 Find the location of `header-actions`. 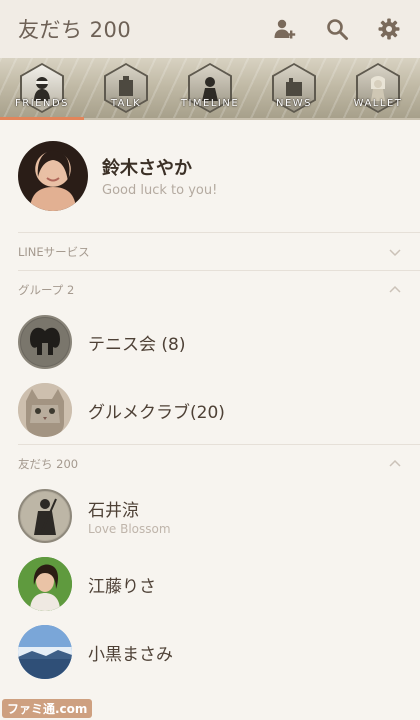

header-actions is located at coordinates (337, 29).